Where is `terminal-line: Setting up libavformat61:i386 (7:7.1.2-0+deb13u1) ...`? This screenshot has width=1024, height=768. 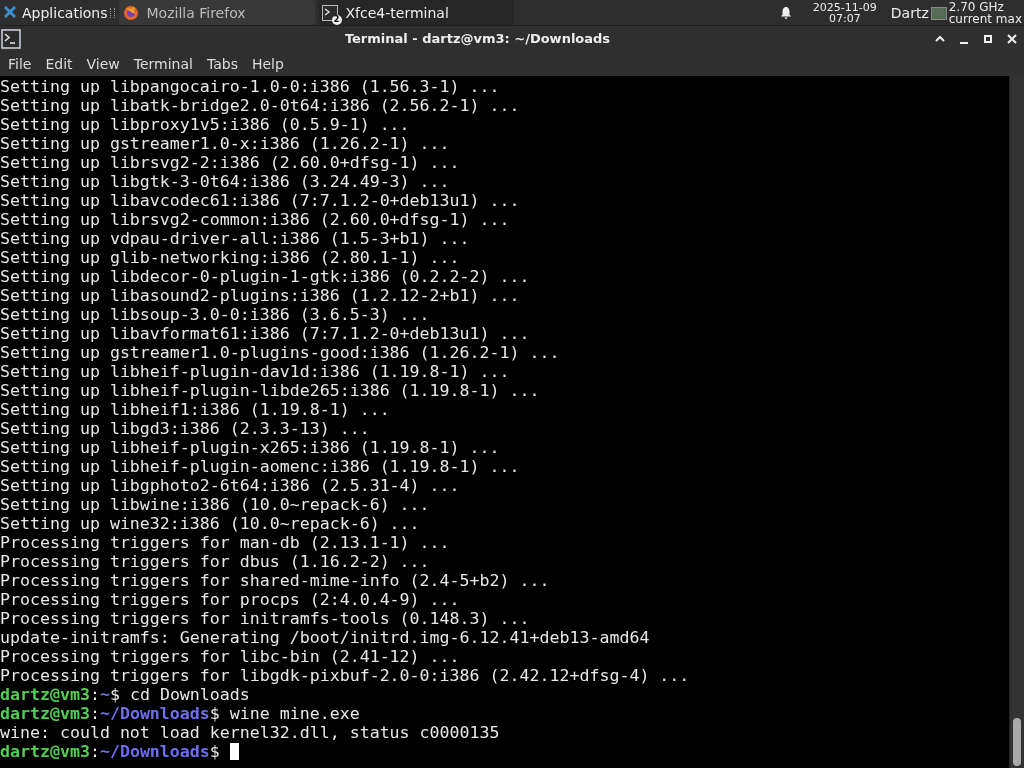
terminal-line: Setting up libavformat61:i386 (7:7.1.2-0+deb13u1) ... is located at coordinates (265, 333).